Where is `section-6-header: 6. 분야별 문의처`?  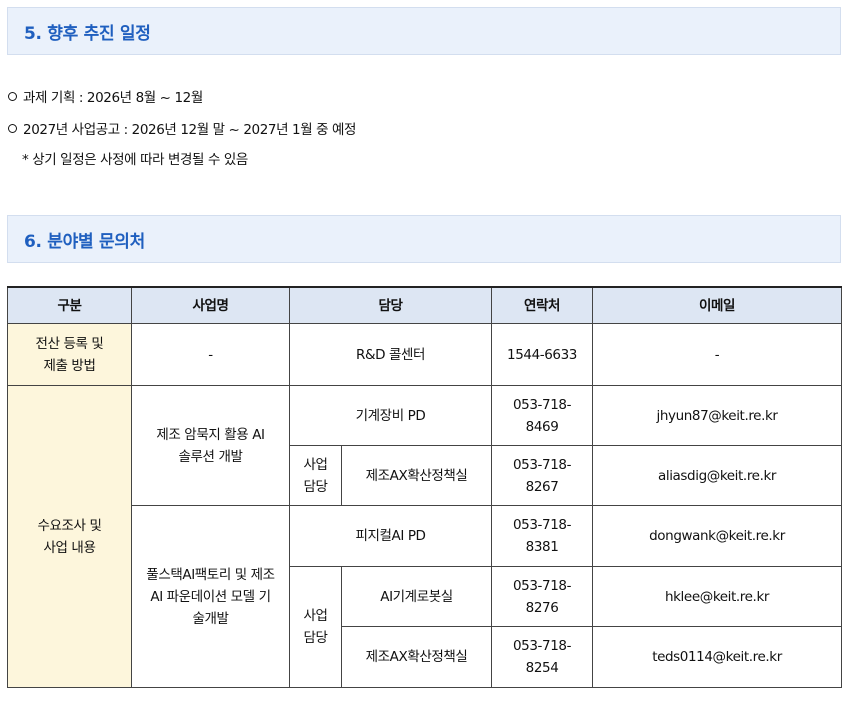
section-6-header: 6. 분야별 문의처 is located at coordinates (424, 239).